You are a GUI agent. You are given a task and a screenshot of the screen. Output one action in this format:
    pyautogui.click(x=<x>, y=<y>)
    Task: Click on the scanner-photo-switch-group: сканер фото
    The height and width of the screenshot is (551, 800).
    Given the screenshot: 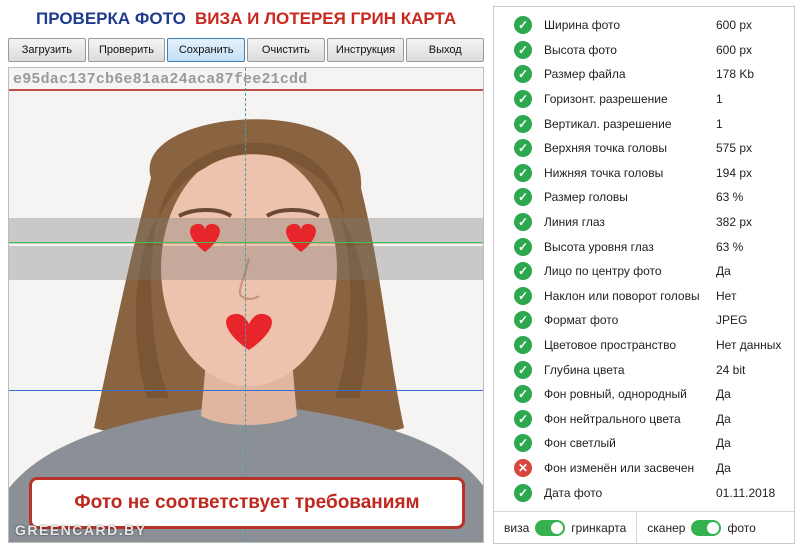 What is the action you would take?
    pyautogui.click(x=701, y=527)
    